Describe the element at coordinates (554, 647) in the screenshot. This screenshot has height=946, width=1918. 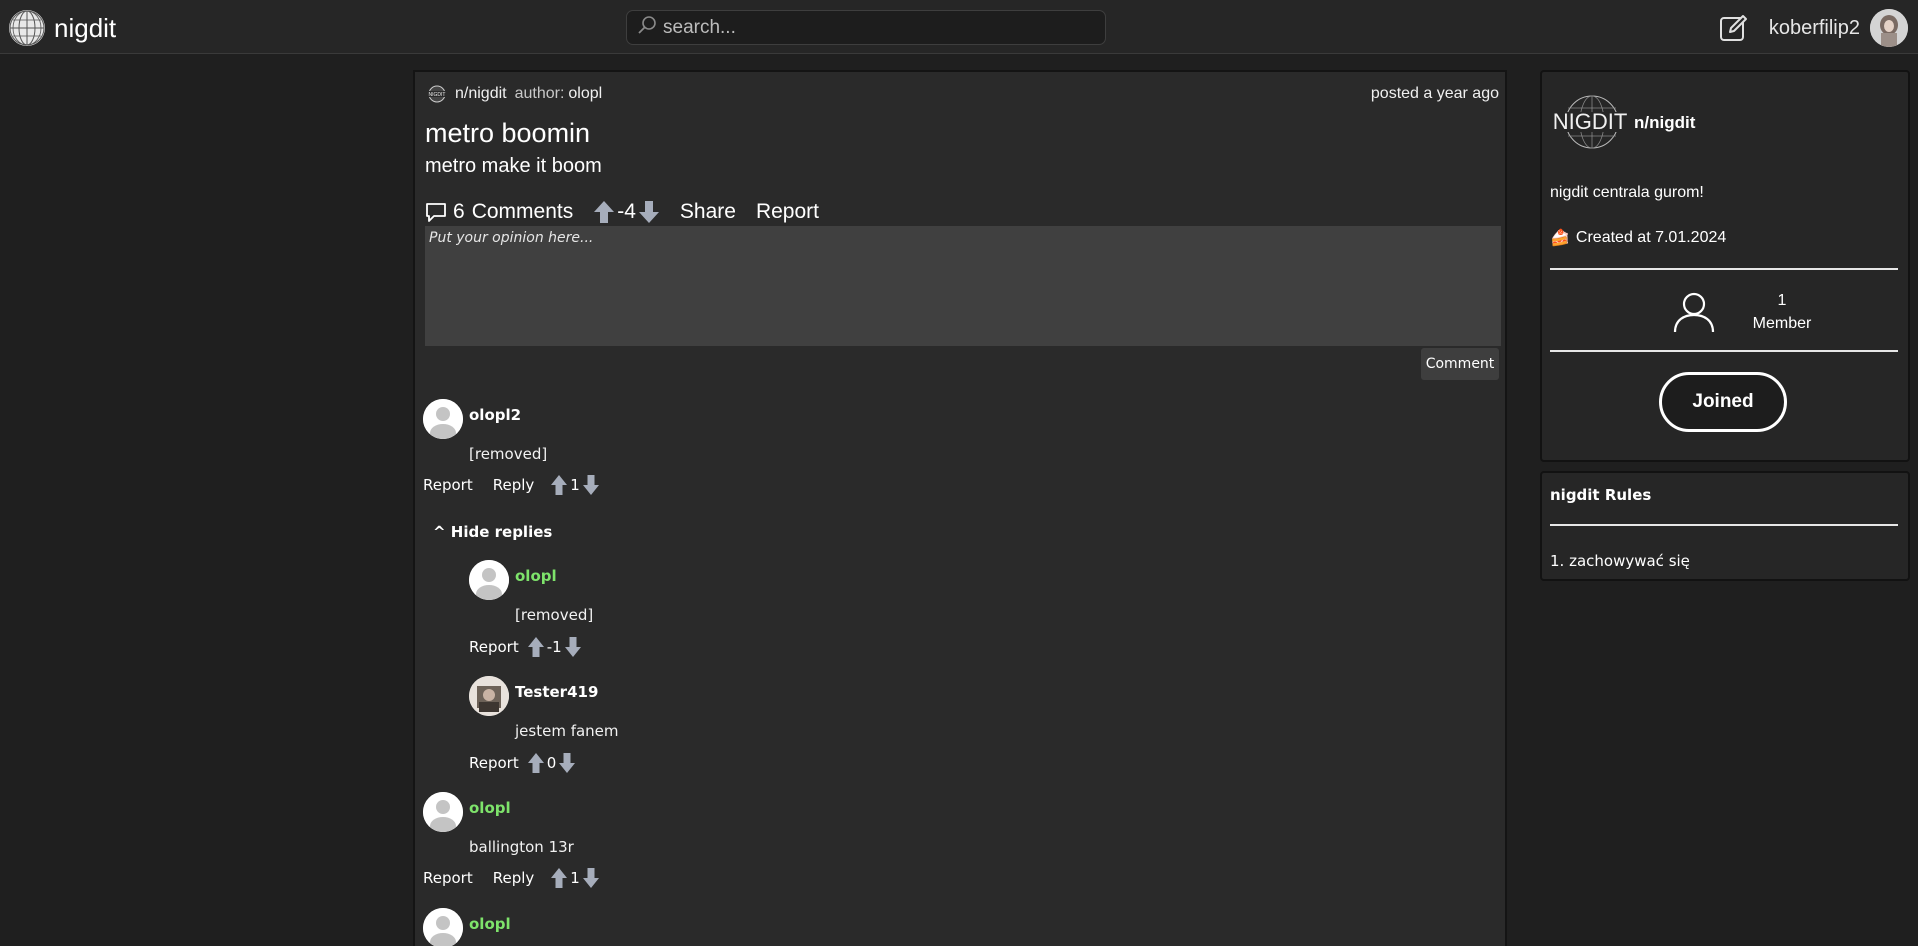
I see `comment-score: -1` at that location.